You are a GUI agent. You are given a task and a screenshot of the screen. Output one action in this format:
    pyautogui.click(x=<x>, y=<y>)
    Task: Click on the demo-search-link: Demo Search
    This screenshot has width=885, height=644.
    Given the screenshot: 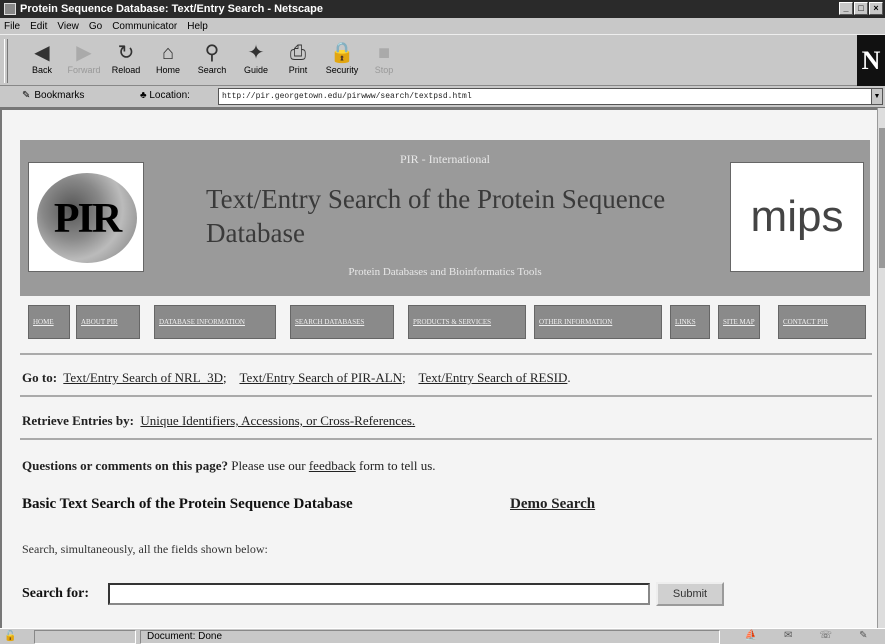 What is the action you would take?
    pyautogui.click(x=552, y=504)
    